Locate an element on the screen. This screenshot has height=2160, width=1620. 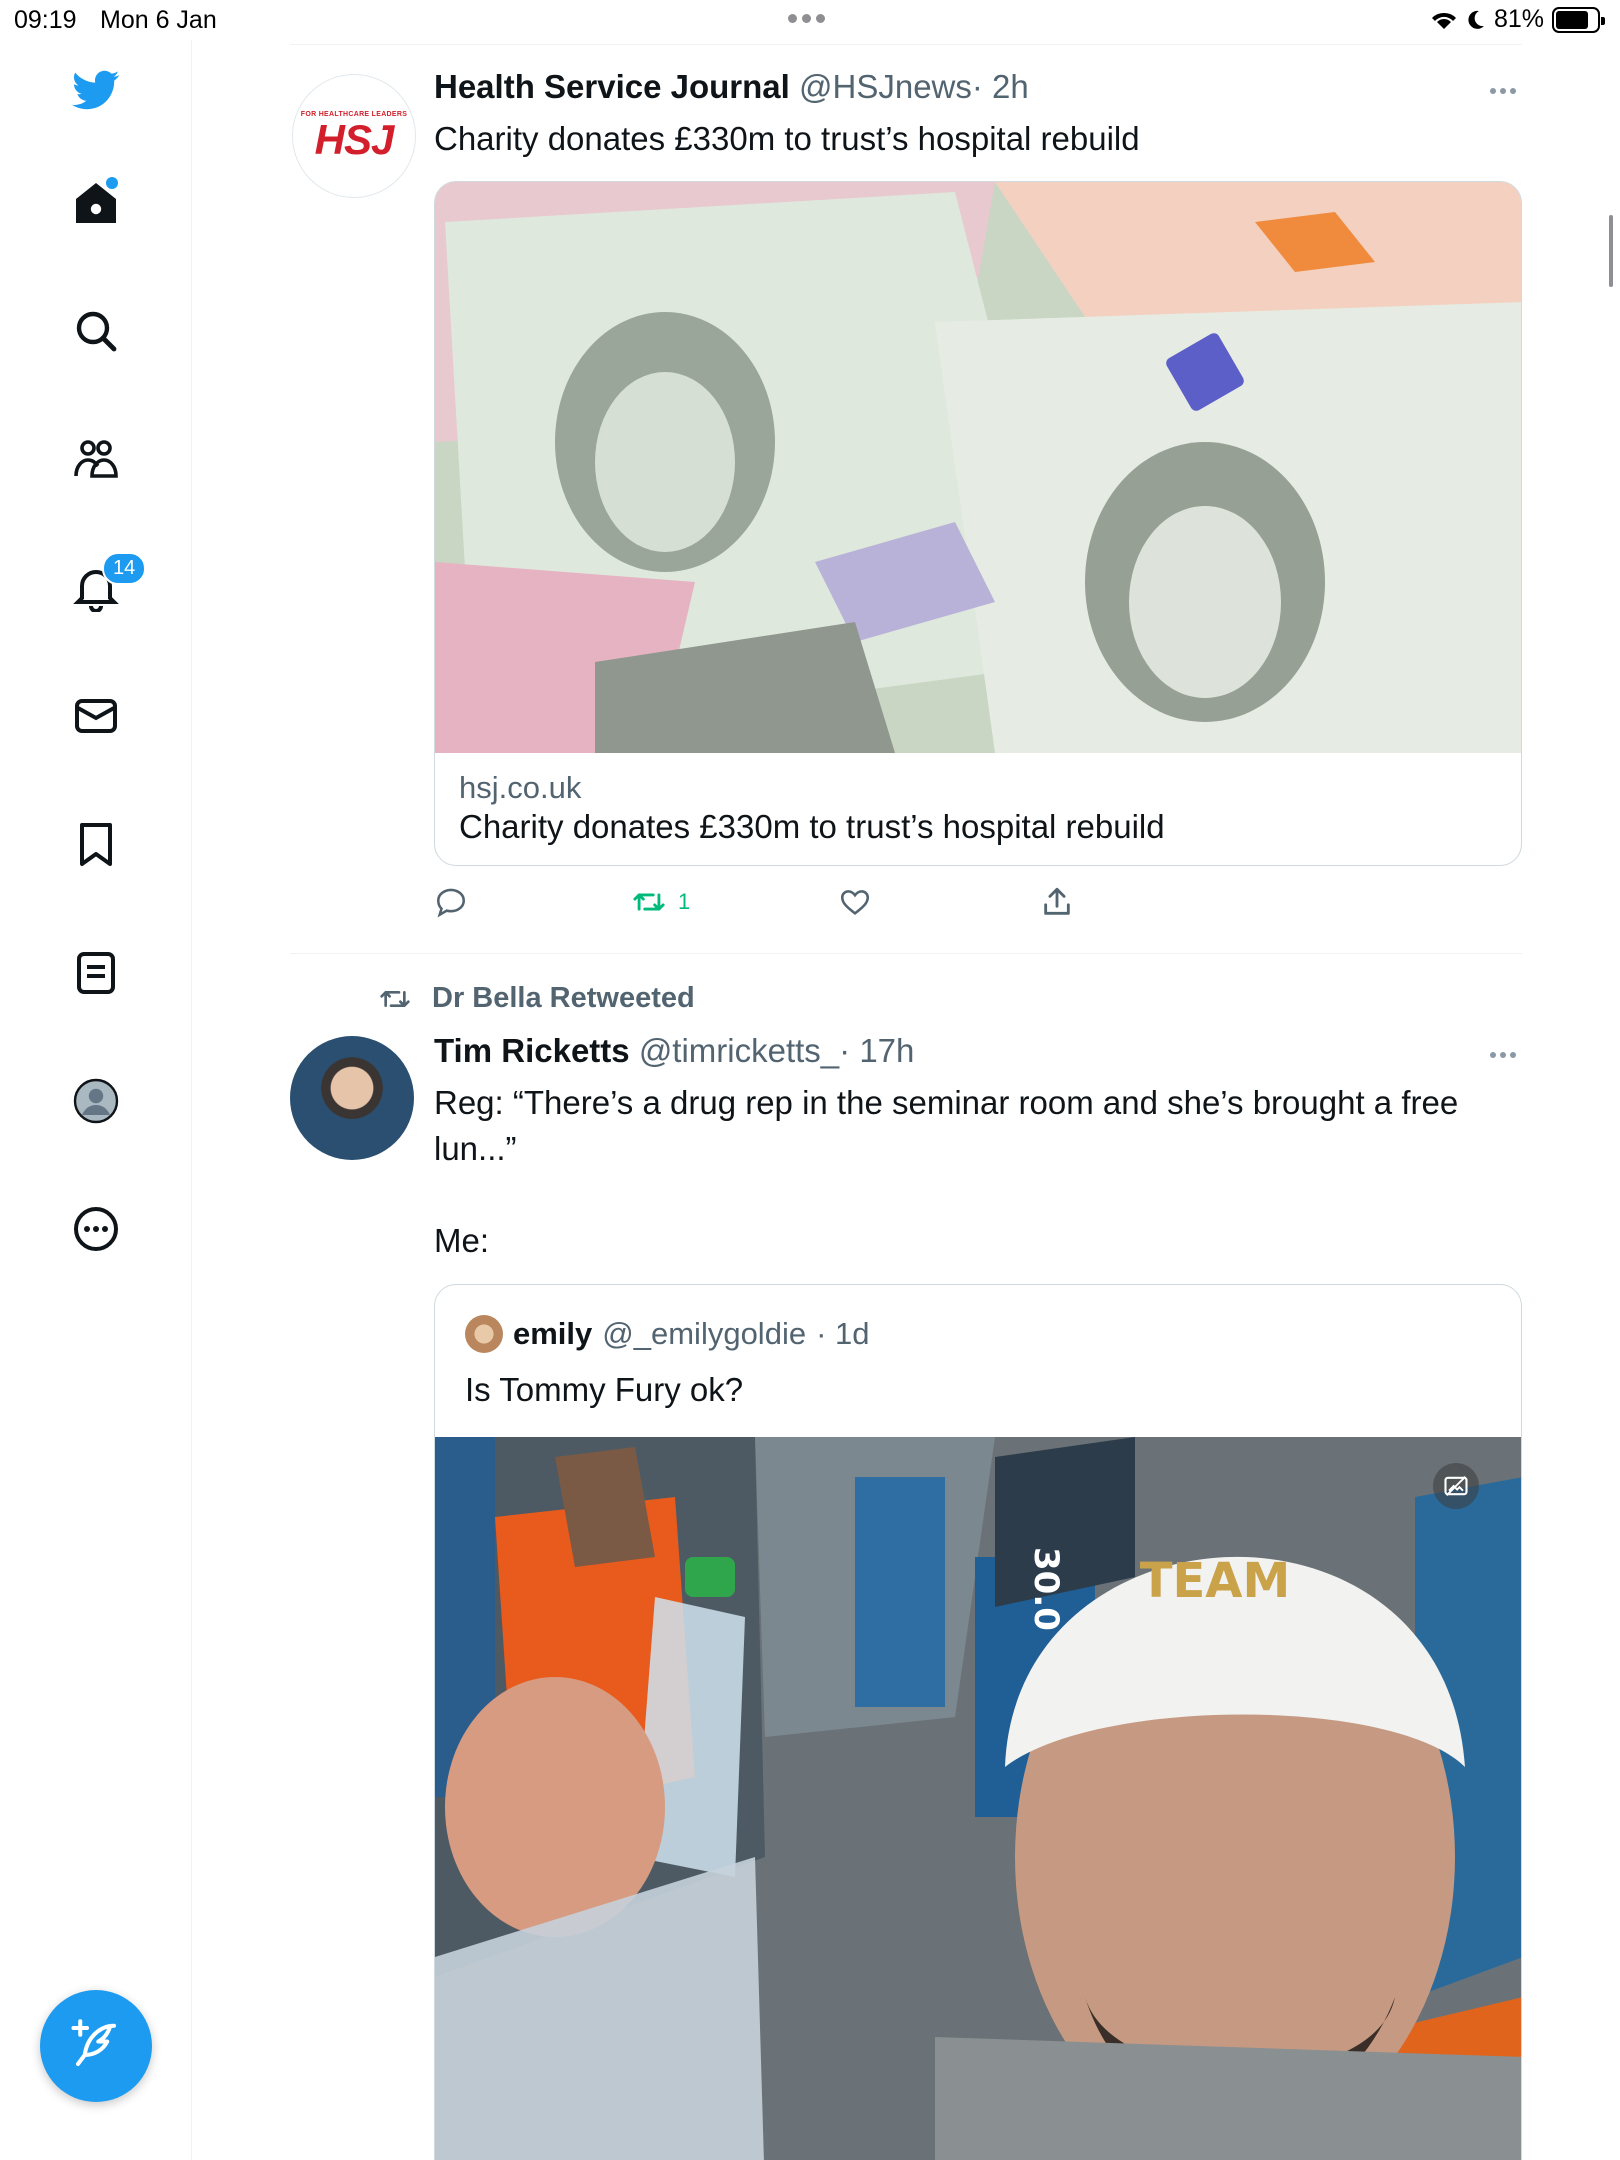
tweet-header: Tim Ricketts @timricketts_· 17h is located at coordinates (674, 1051).